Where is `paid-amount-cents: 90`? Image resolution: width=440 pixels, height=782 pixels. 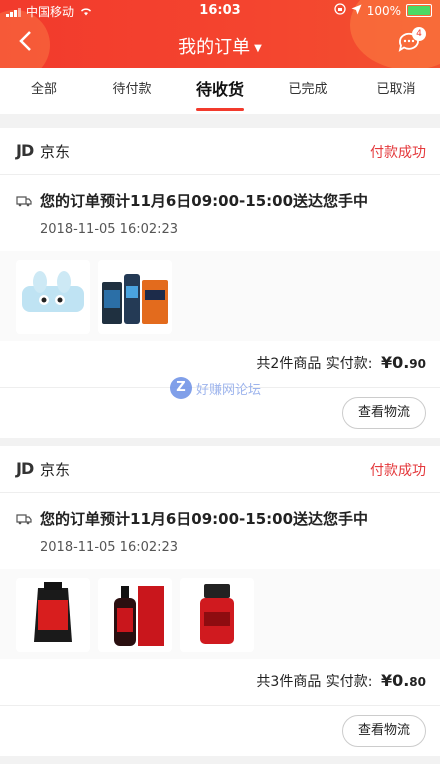
paid-amount-cents: 90 is located at coordinates (417, 364).